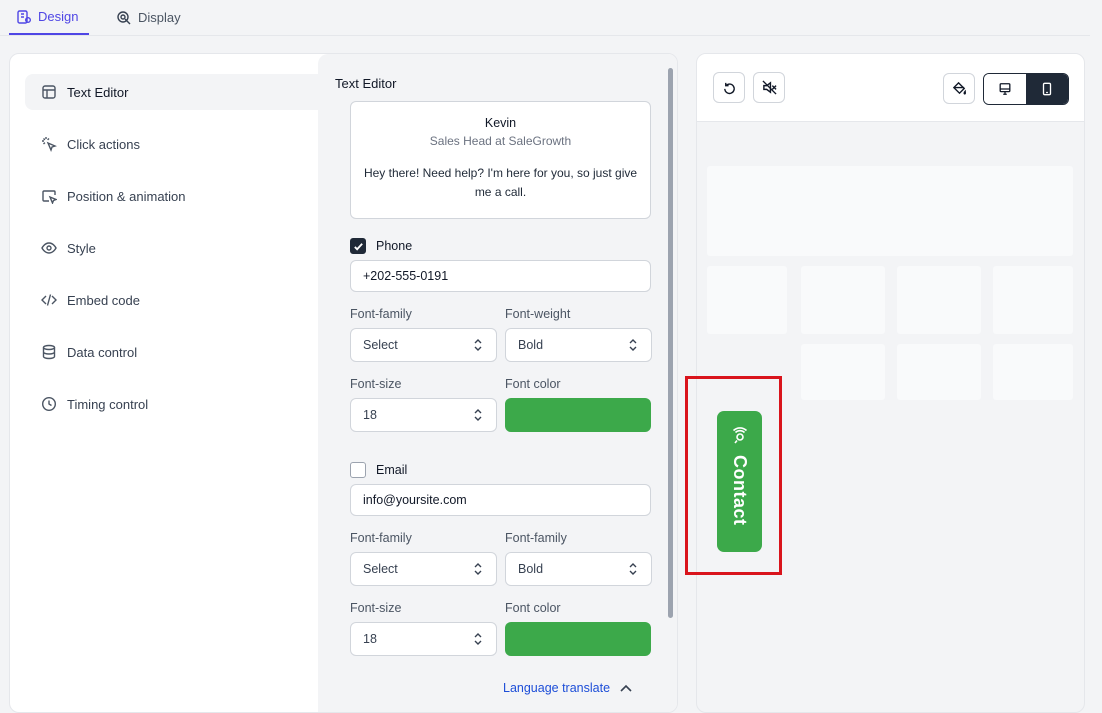 This screenshot has width=1102, height=713. Describe the element at coordinates (423, 639) in the screenshot. I see `email-font-size-select: 18` at that location.